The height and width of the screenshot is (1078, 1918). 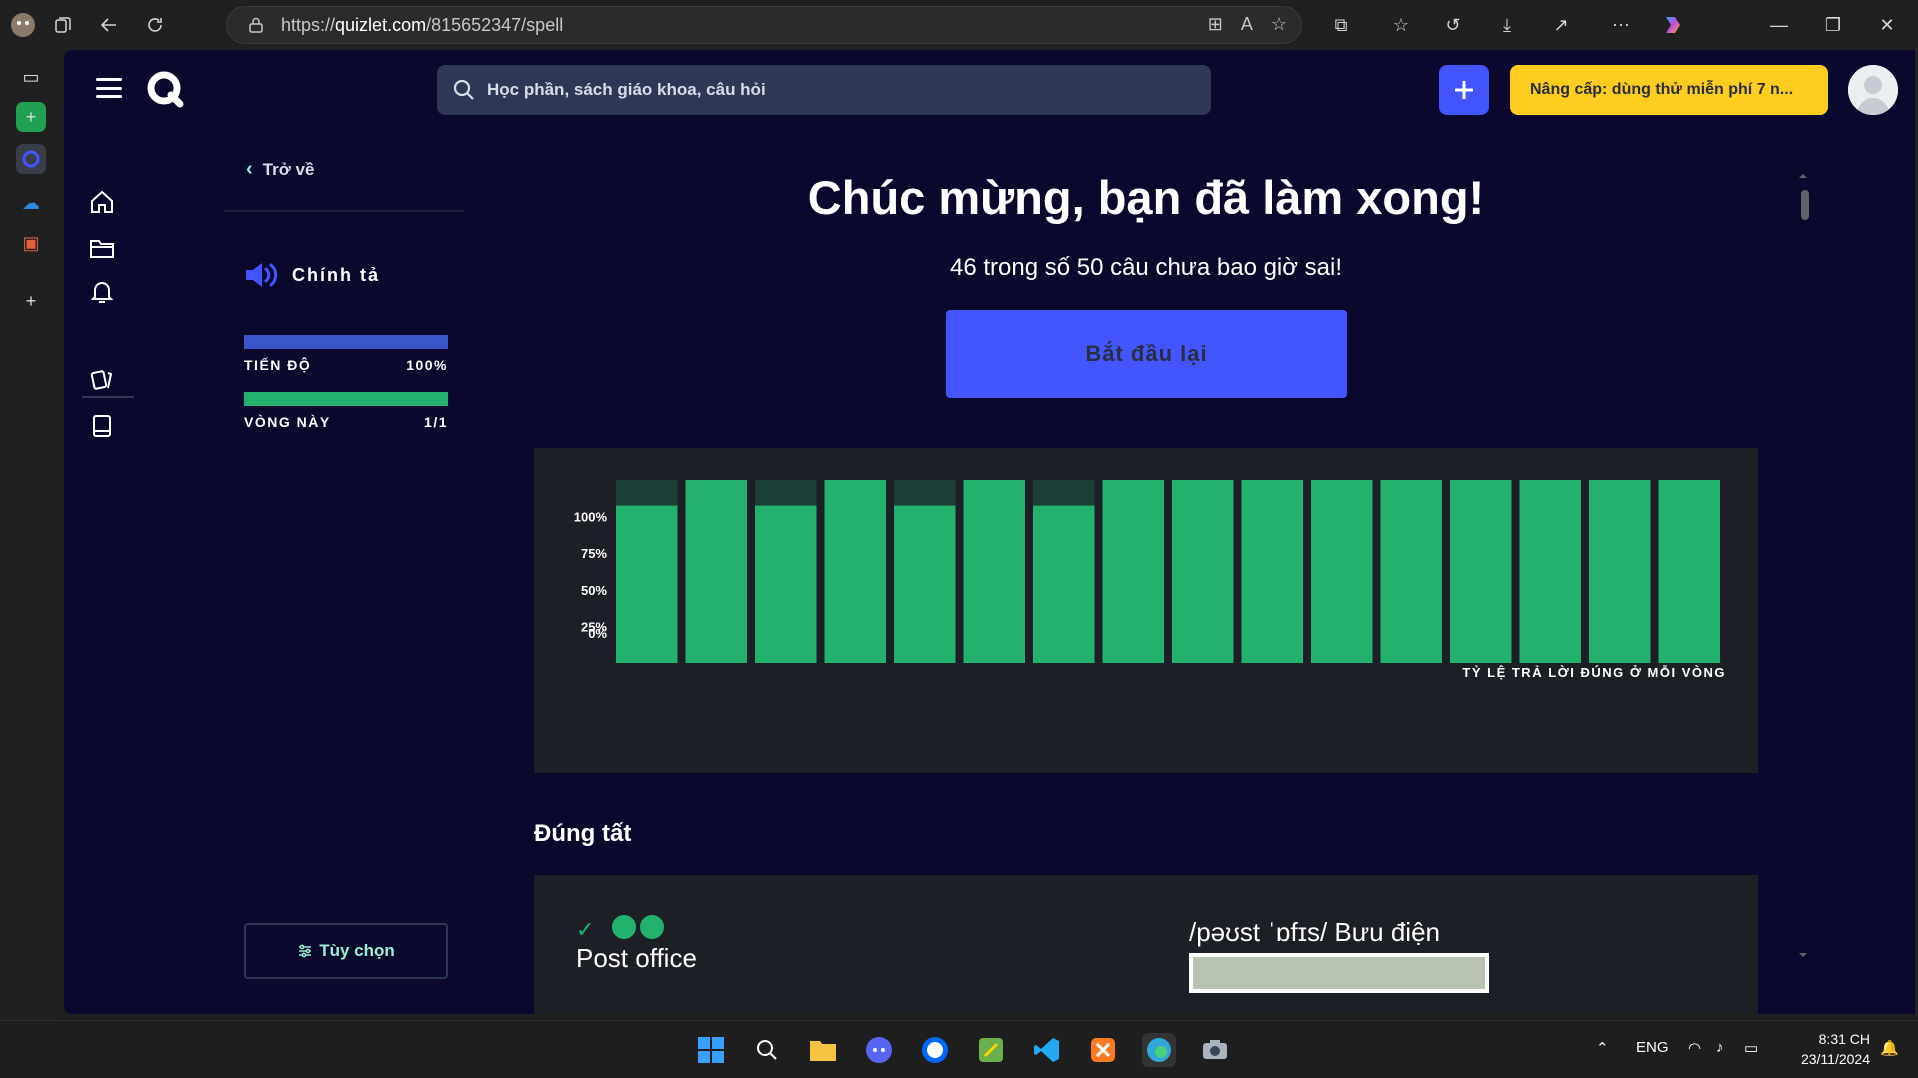 What do you see at coordinates (1047, 1050) in the screenshot?
I see `vscode-icon` at bounding box center [1047, 1050].